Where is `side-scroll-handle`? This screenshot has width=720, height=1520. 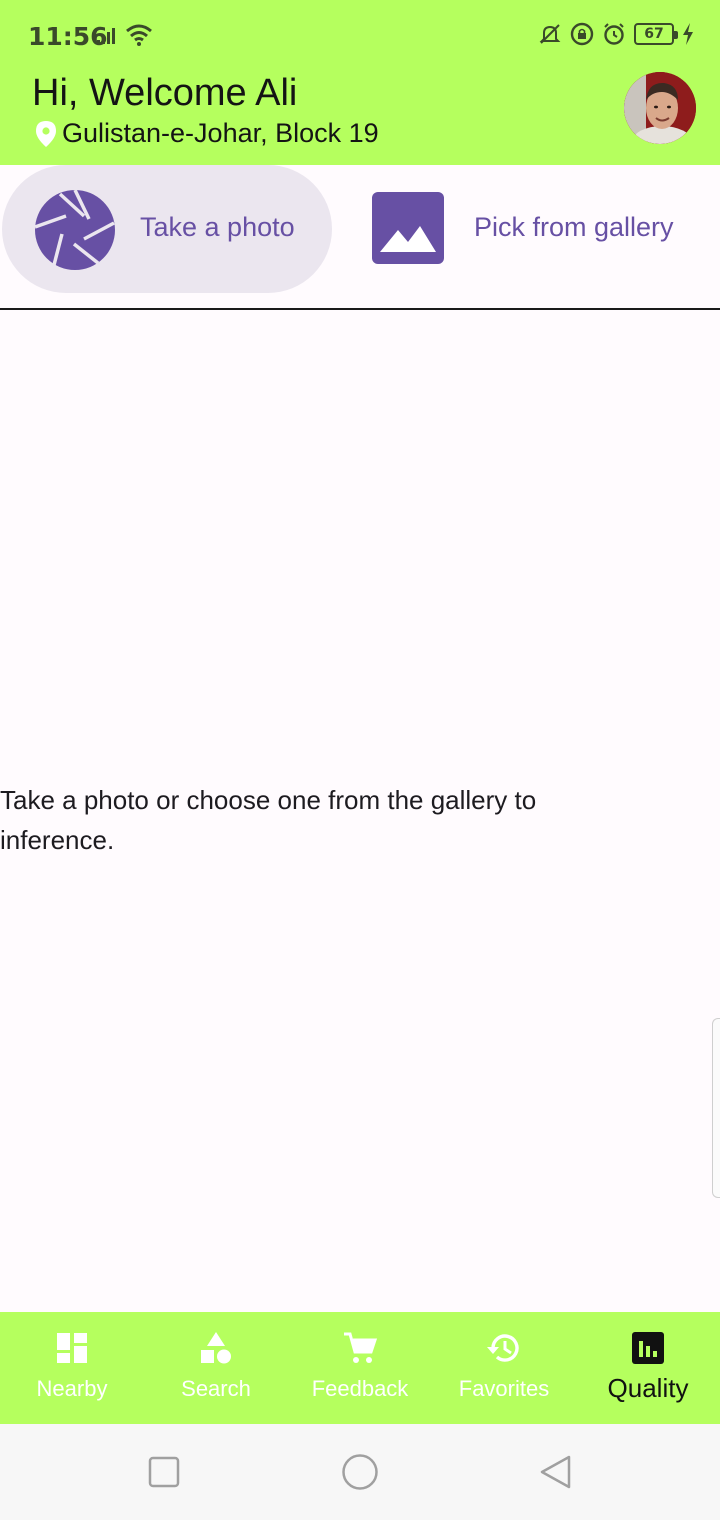
side-scroll-handle is located at coordinates (716, 1108).